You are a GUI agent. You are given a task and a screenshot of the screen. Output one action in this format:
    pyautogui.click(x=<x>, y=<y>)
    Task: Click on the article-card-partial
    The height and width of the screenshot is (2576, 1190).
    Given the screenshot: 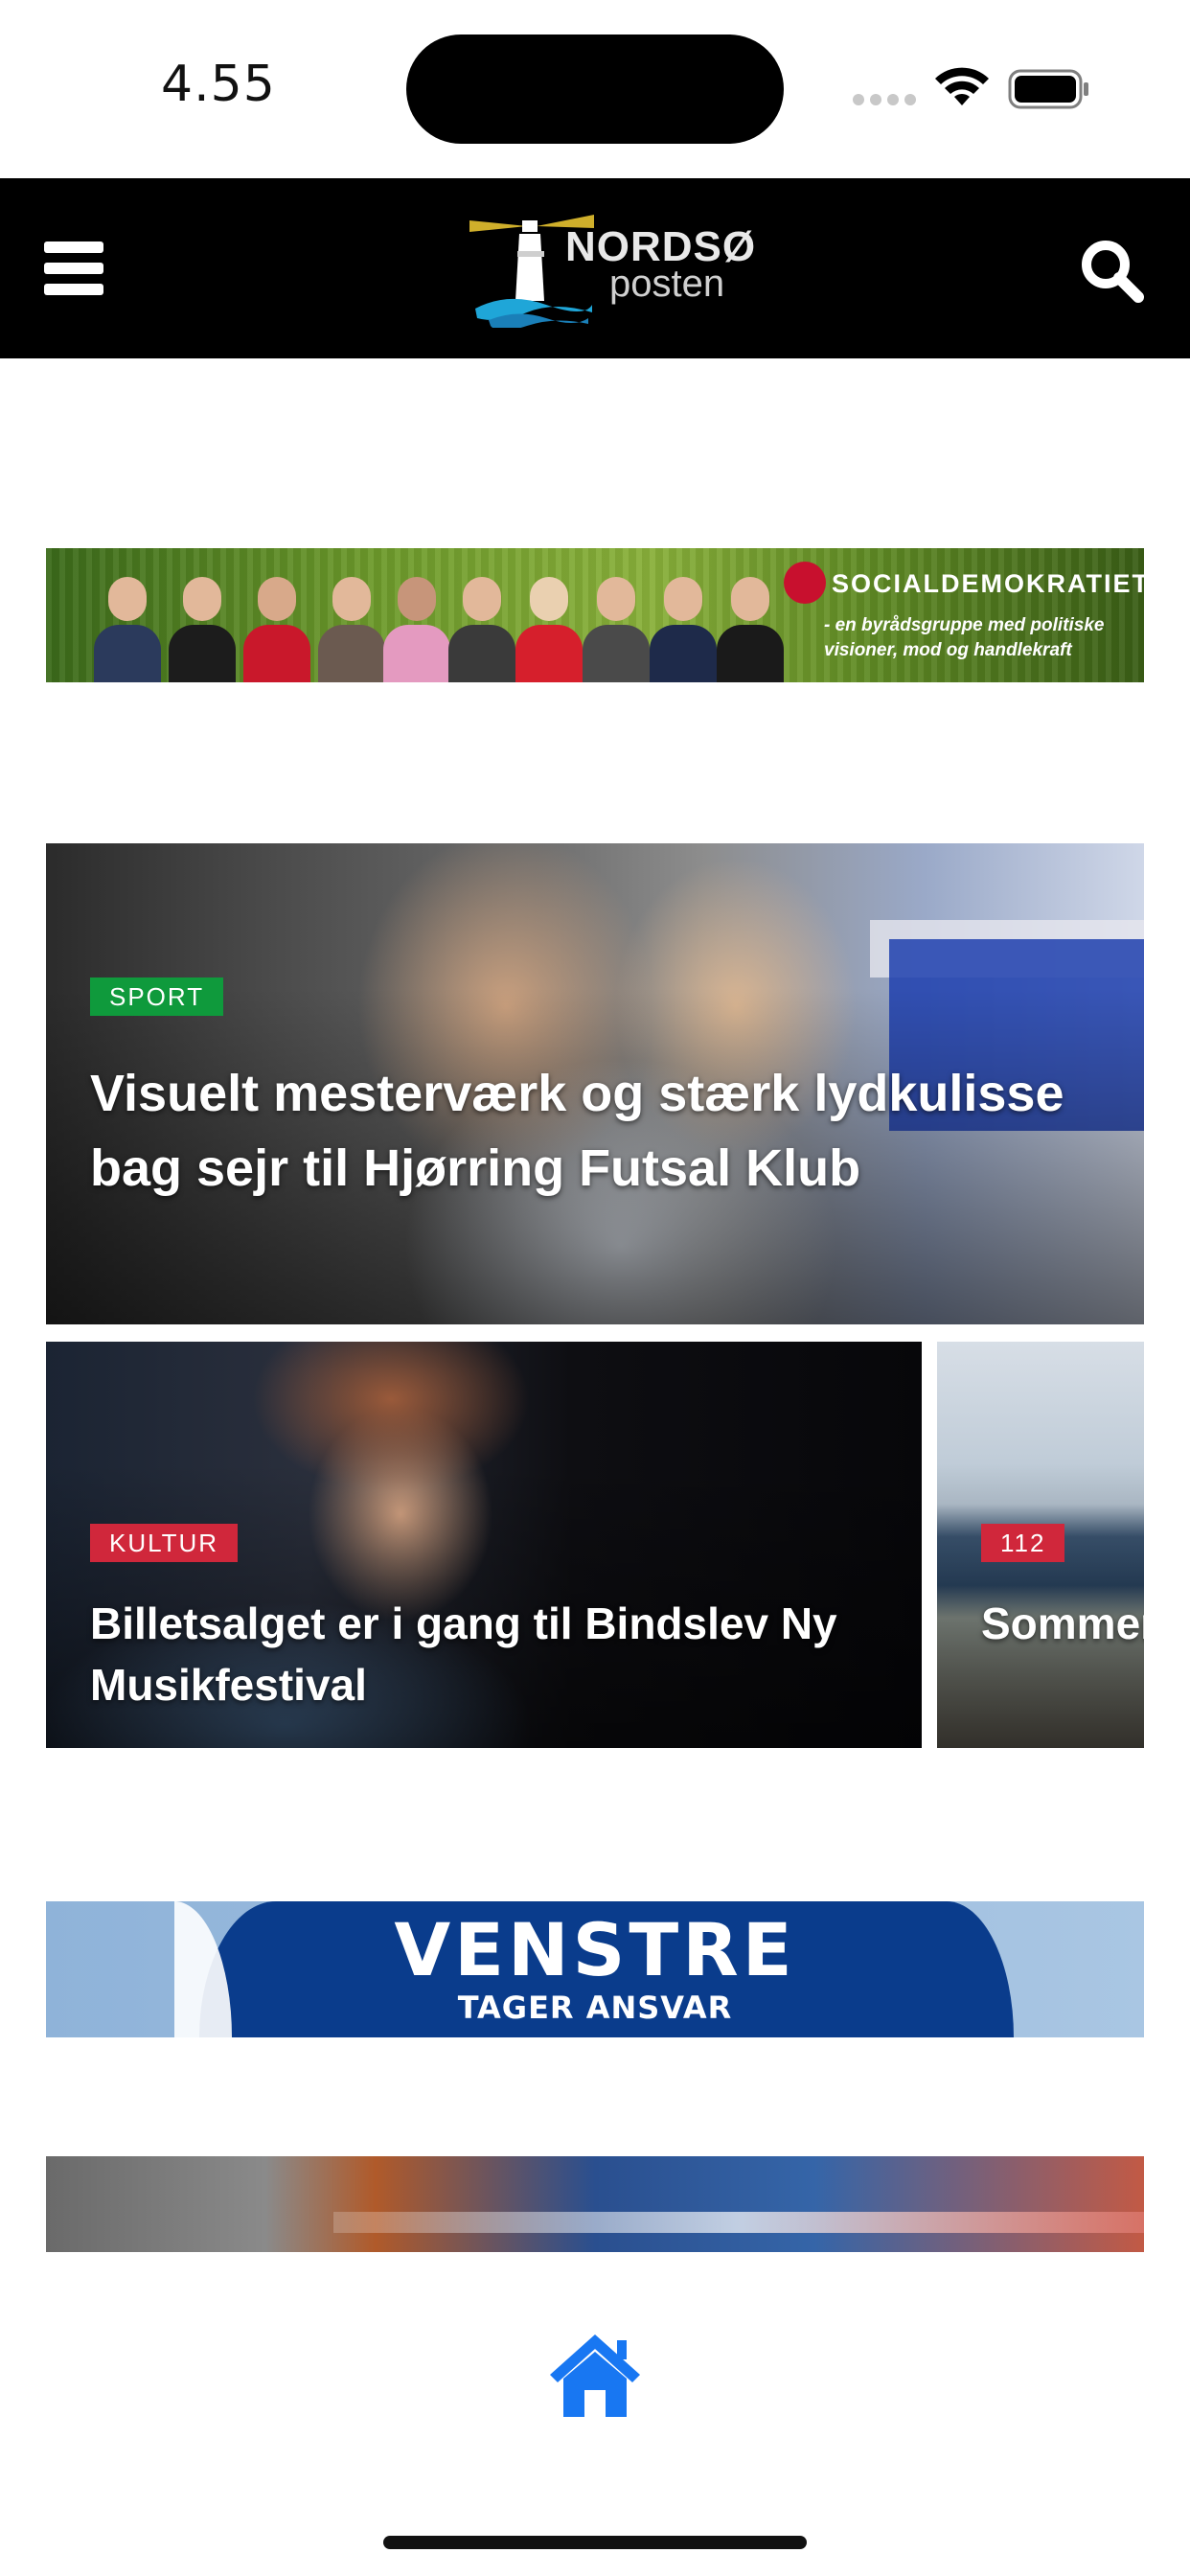 What is the action you would take?
    pyautogui.click(x=595, y=2204)
    